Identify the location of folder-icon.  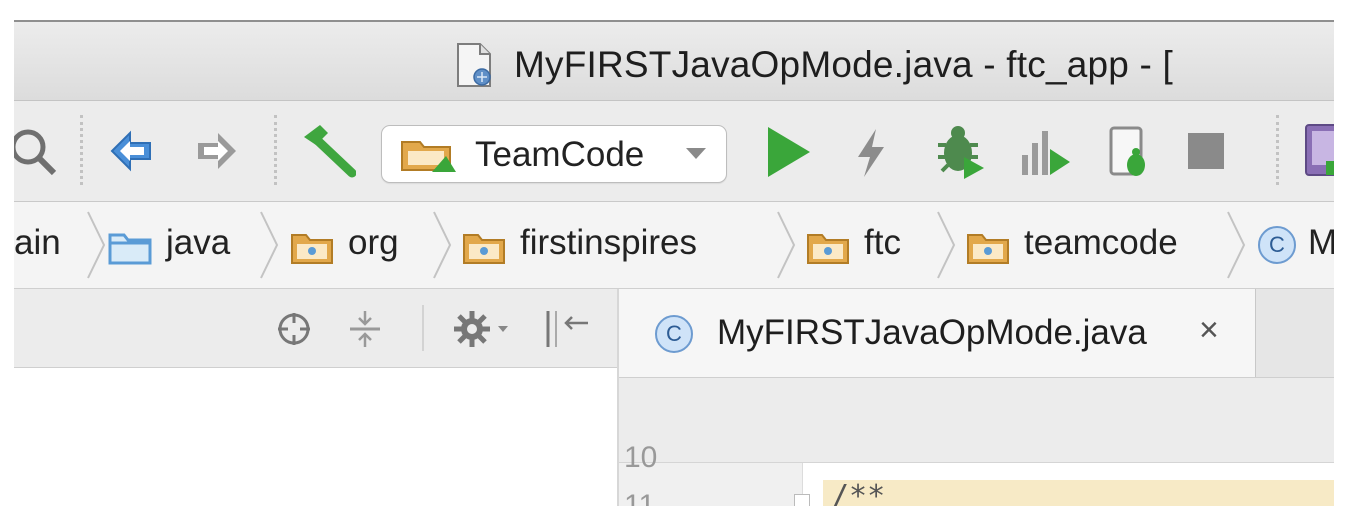
(130, 249).